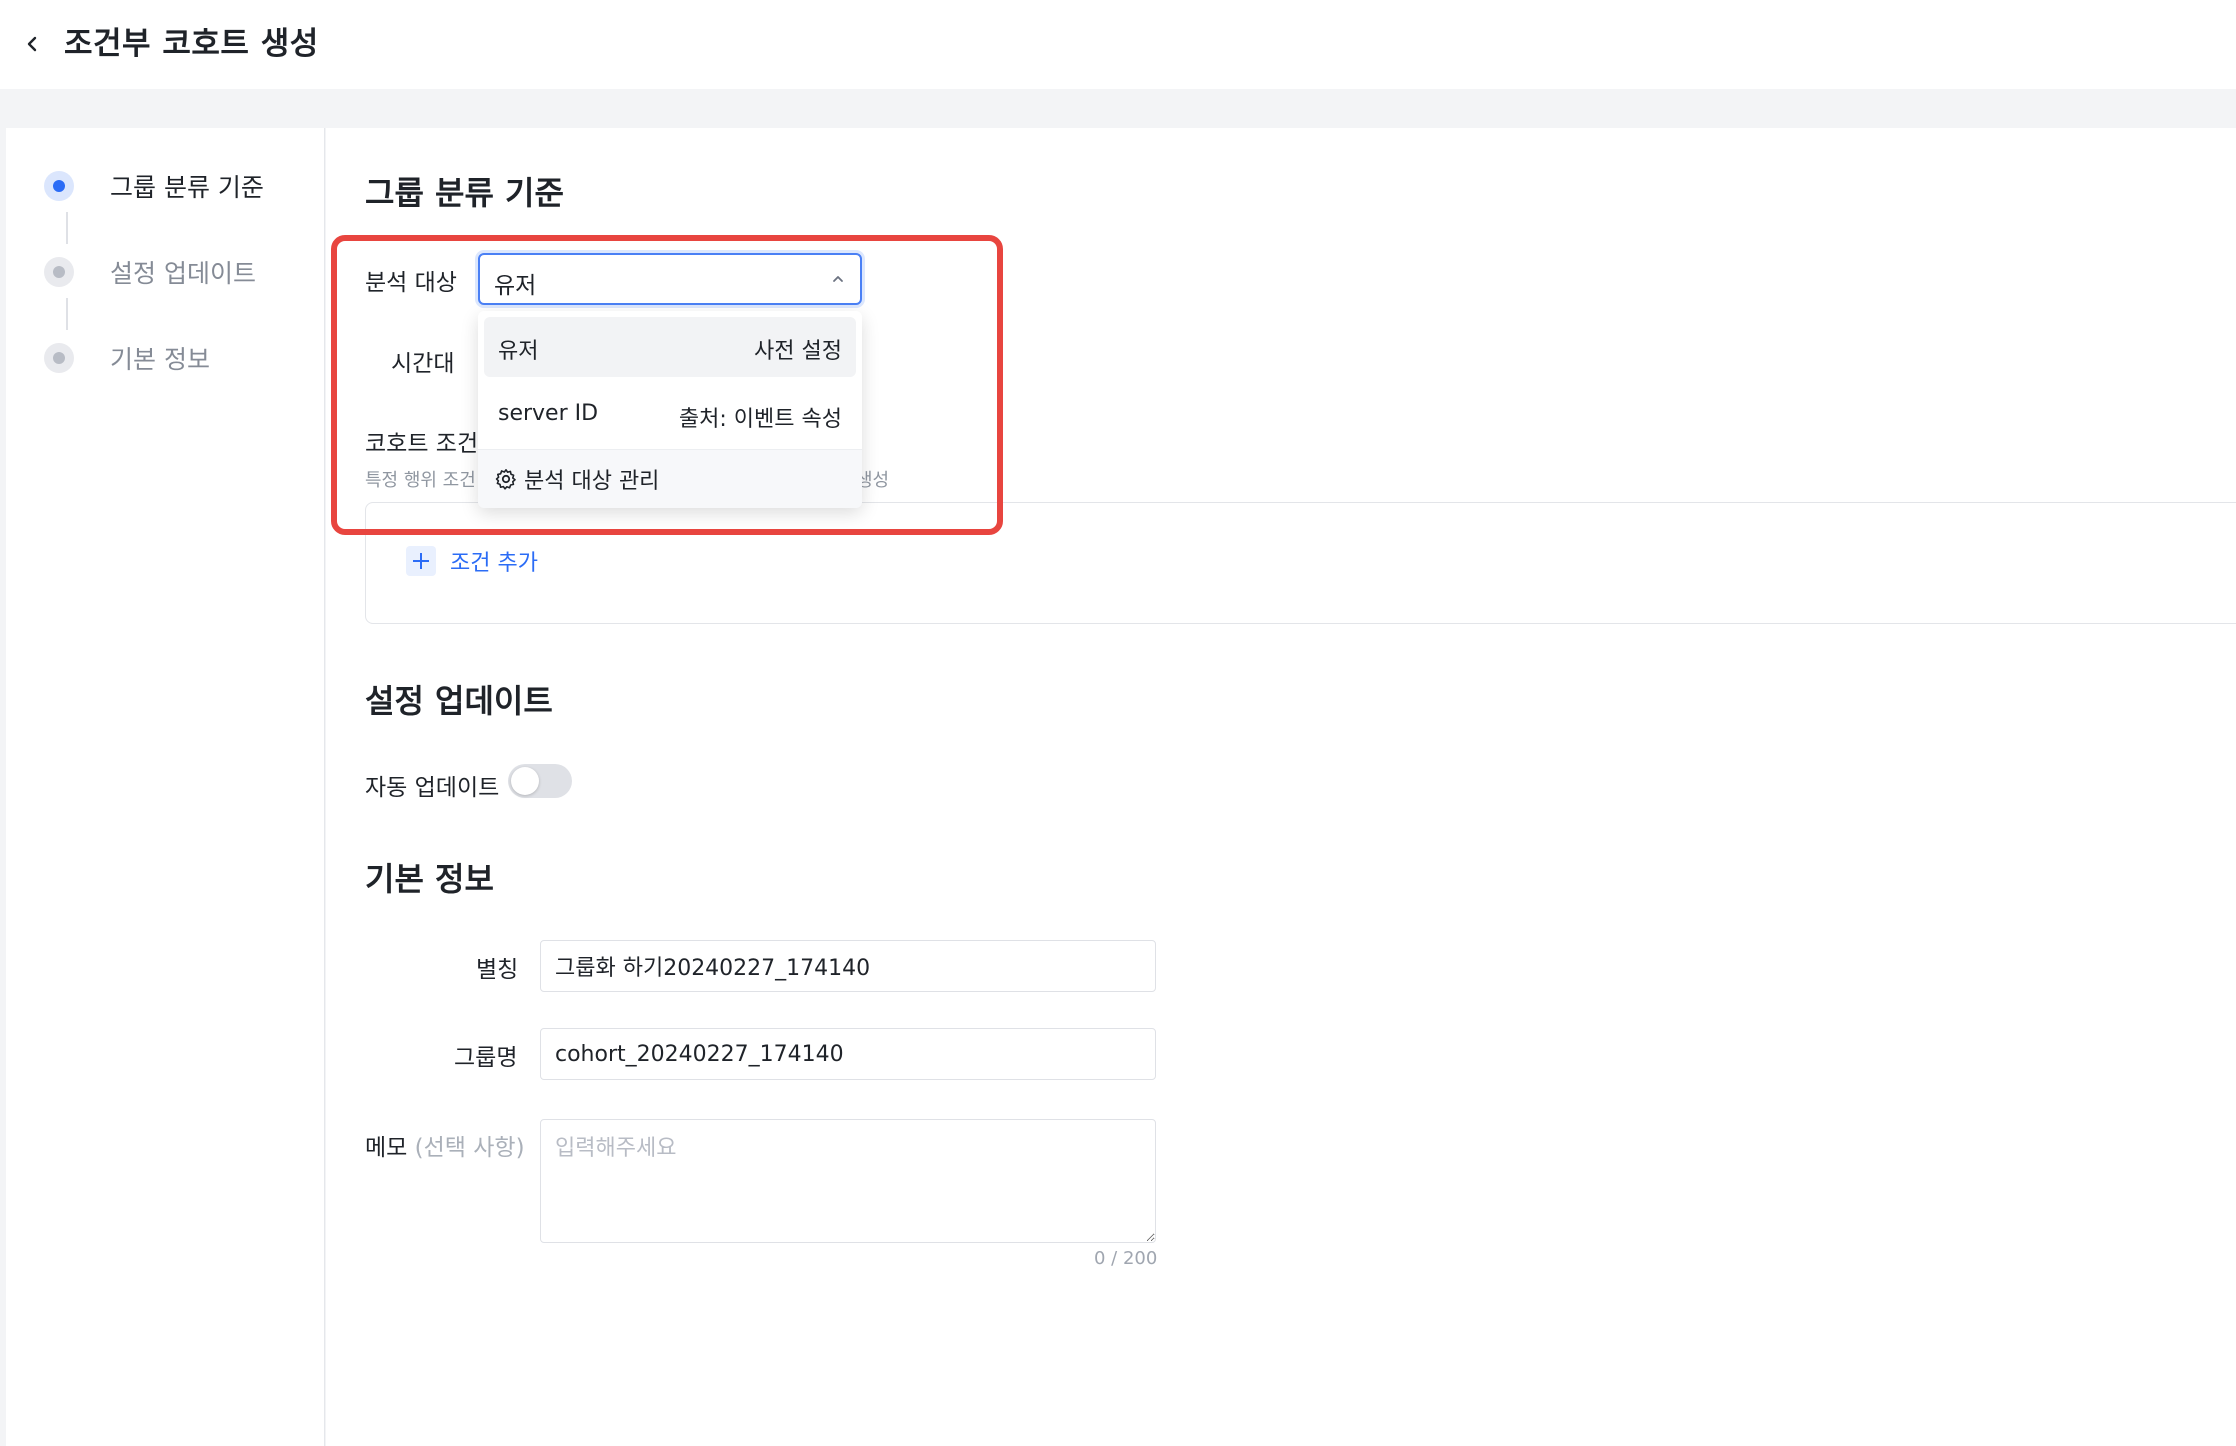 The image size is (2236, 1446). Describe the element at coordinates (670, 415) in the screenshot. I see `dropdown-option-server-id: server ID 출처: 이벤트 속성` at that location.